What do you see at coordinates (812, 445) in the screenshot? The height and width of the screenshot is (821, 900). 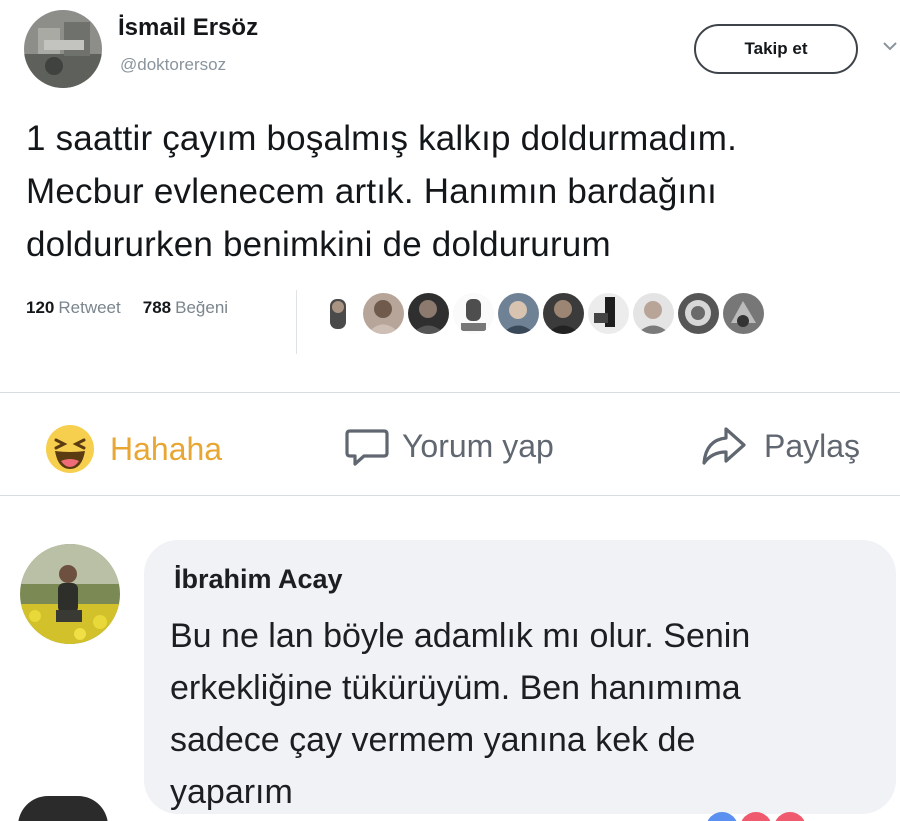 I see `share-label: Paylaş` at bounding box center [812, 445].